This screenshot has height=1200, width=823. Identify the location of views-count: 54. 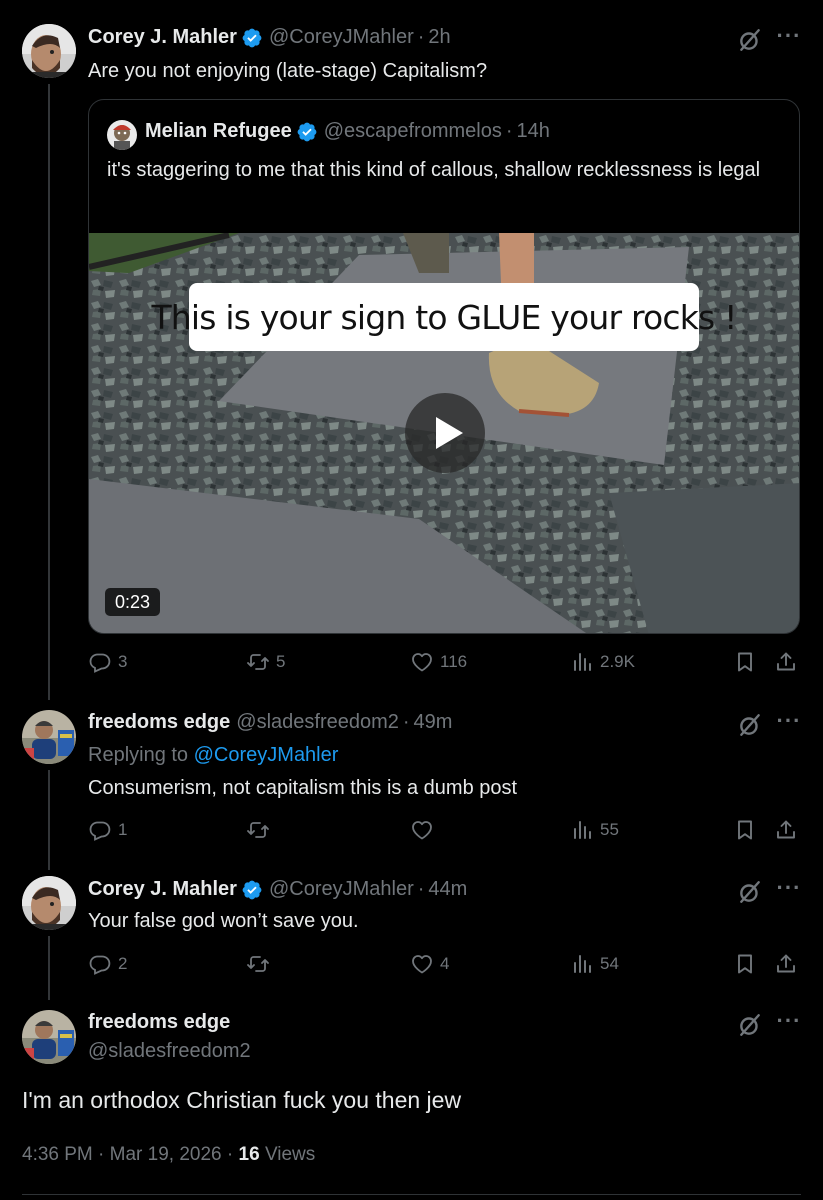
(609, 963).